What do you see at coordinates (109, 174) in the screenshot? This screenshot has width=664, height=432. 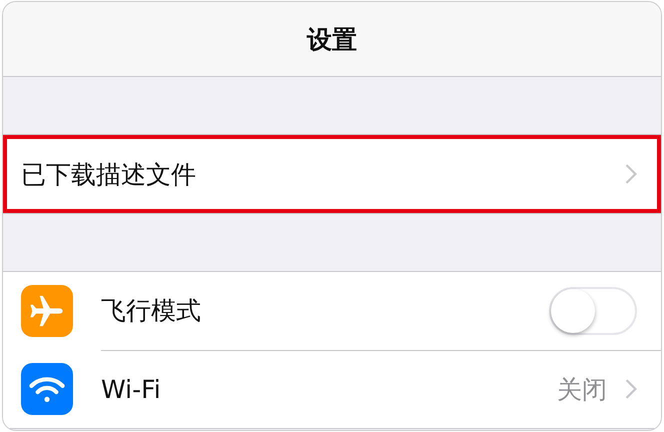 I see `row-label: 已下载描述文件` at bounding box center [109, 174].